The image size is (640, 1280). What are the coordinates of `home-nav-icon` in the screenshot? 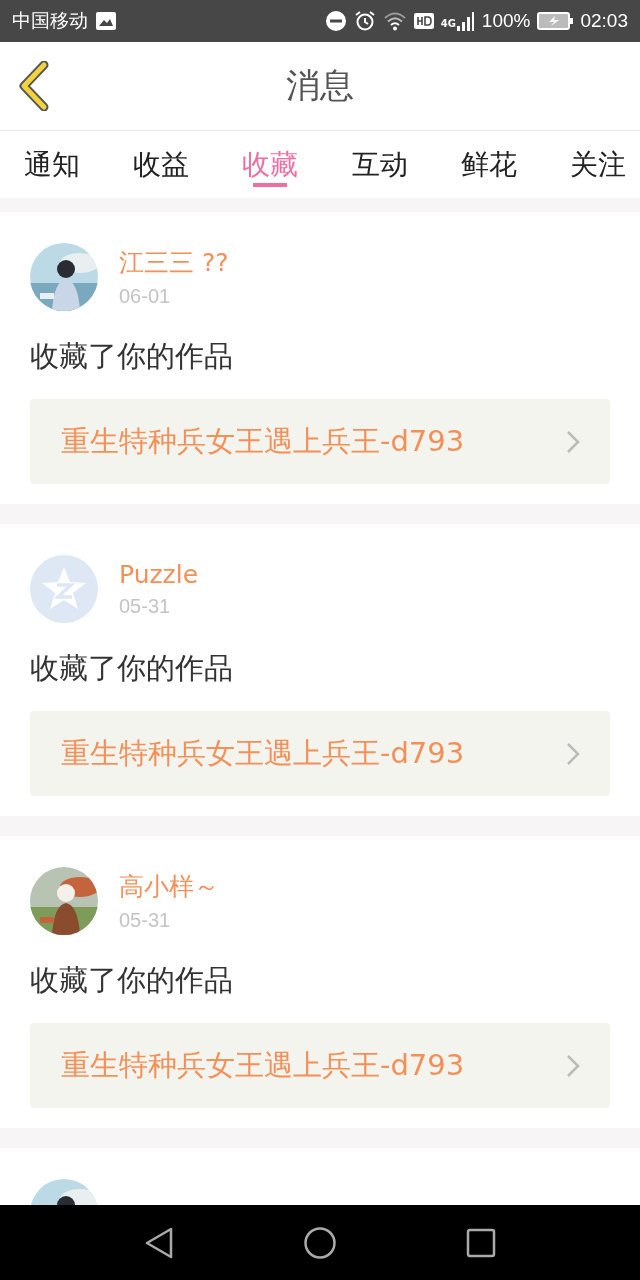 It's located at (320, 1242).